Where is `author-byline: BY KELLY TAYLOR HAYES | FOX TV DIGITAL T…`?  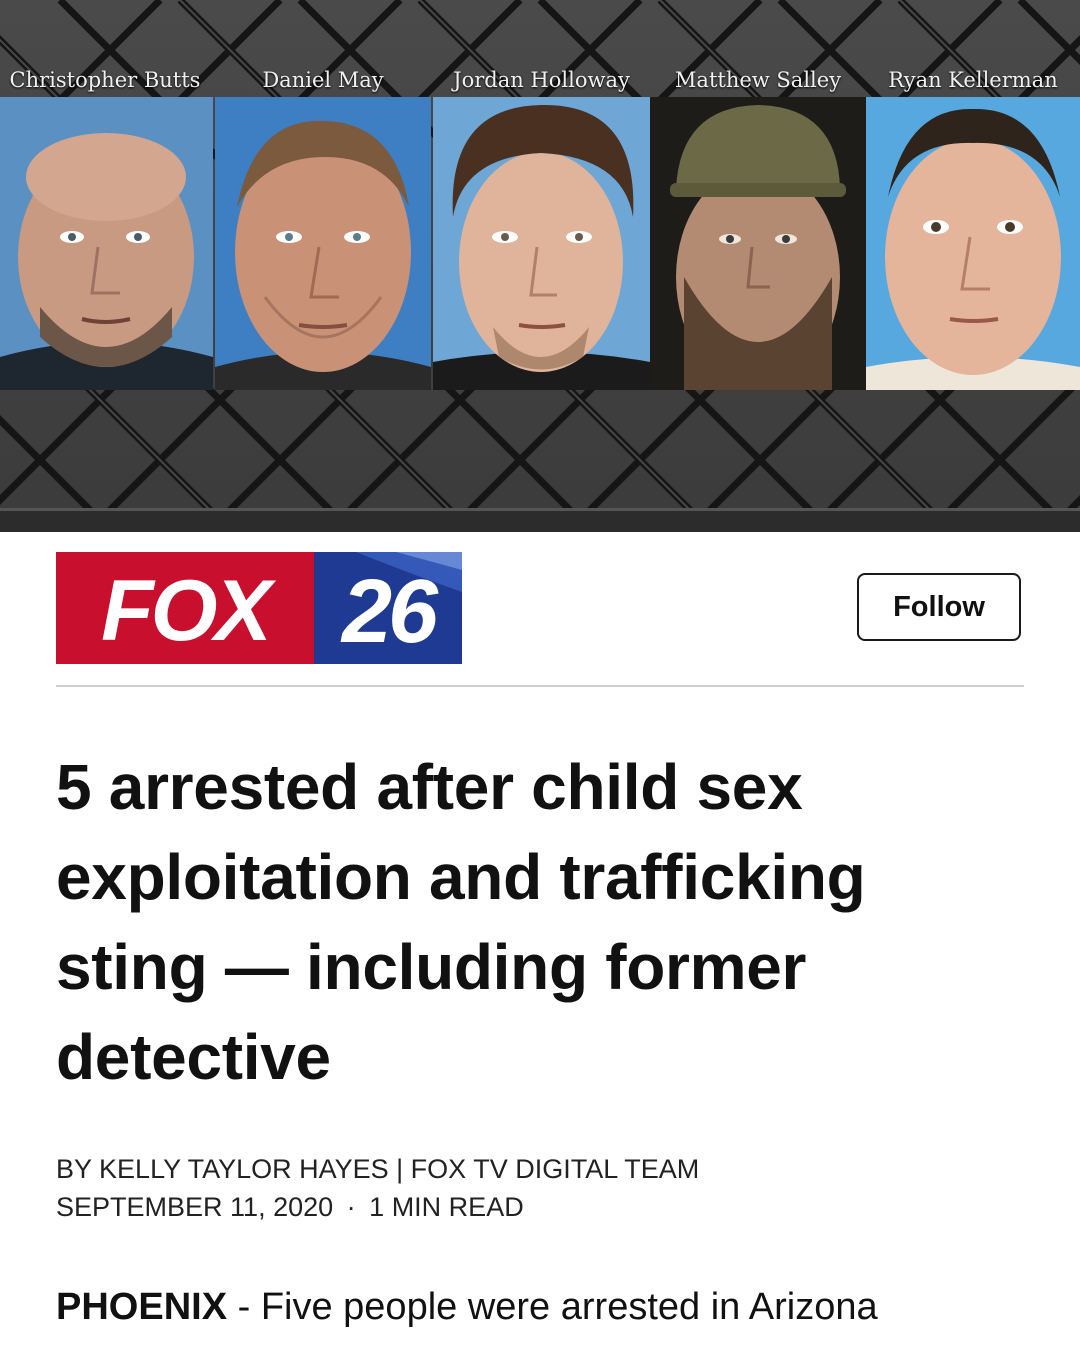
author-byline: BY KELLY TAYLOR HAYES | FOX TV DIGITAL T… is located at coordinates (378, 1169).